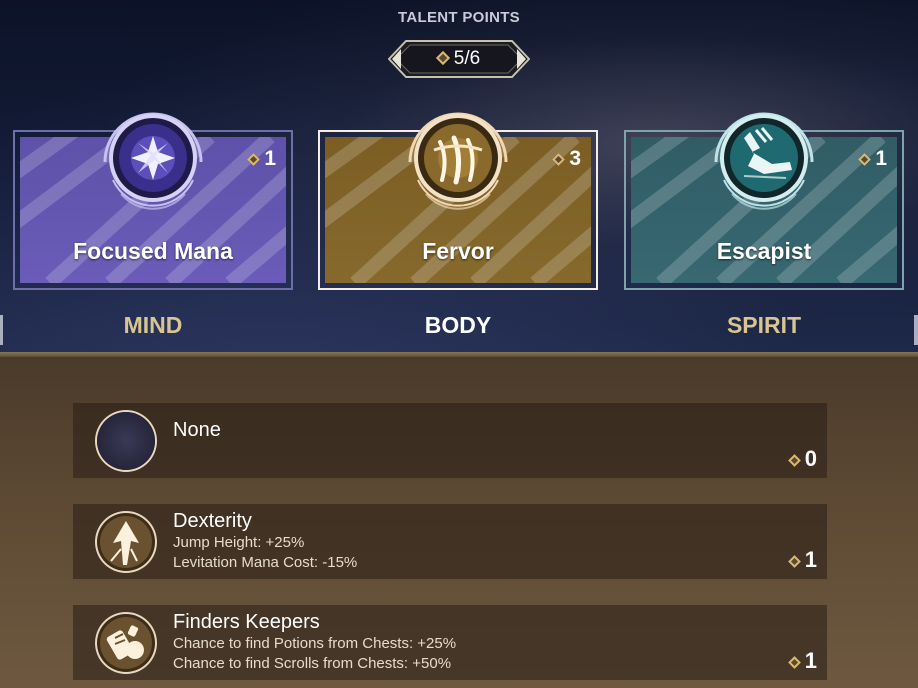 This screenshot has height=688, width=918. What do you see at coordinates (810, 458) in the screenshot?
I see `talent-cost: 0` at bounding box center [810, 458].